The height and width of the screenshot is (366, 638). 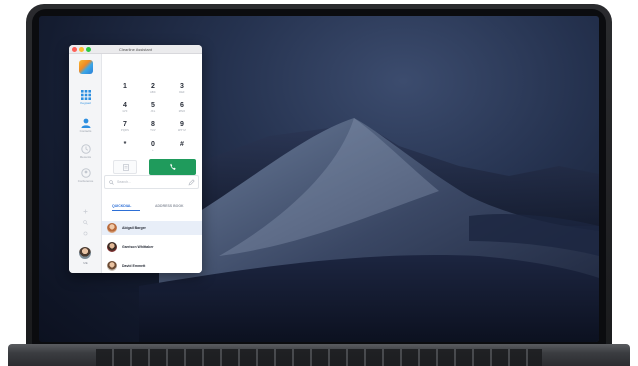 I want to click on sidebar-item-label: Contacts, so click(x=85, y=131).